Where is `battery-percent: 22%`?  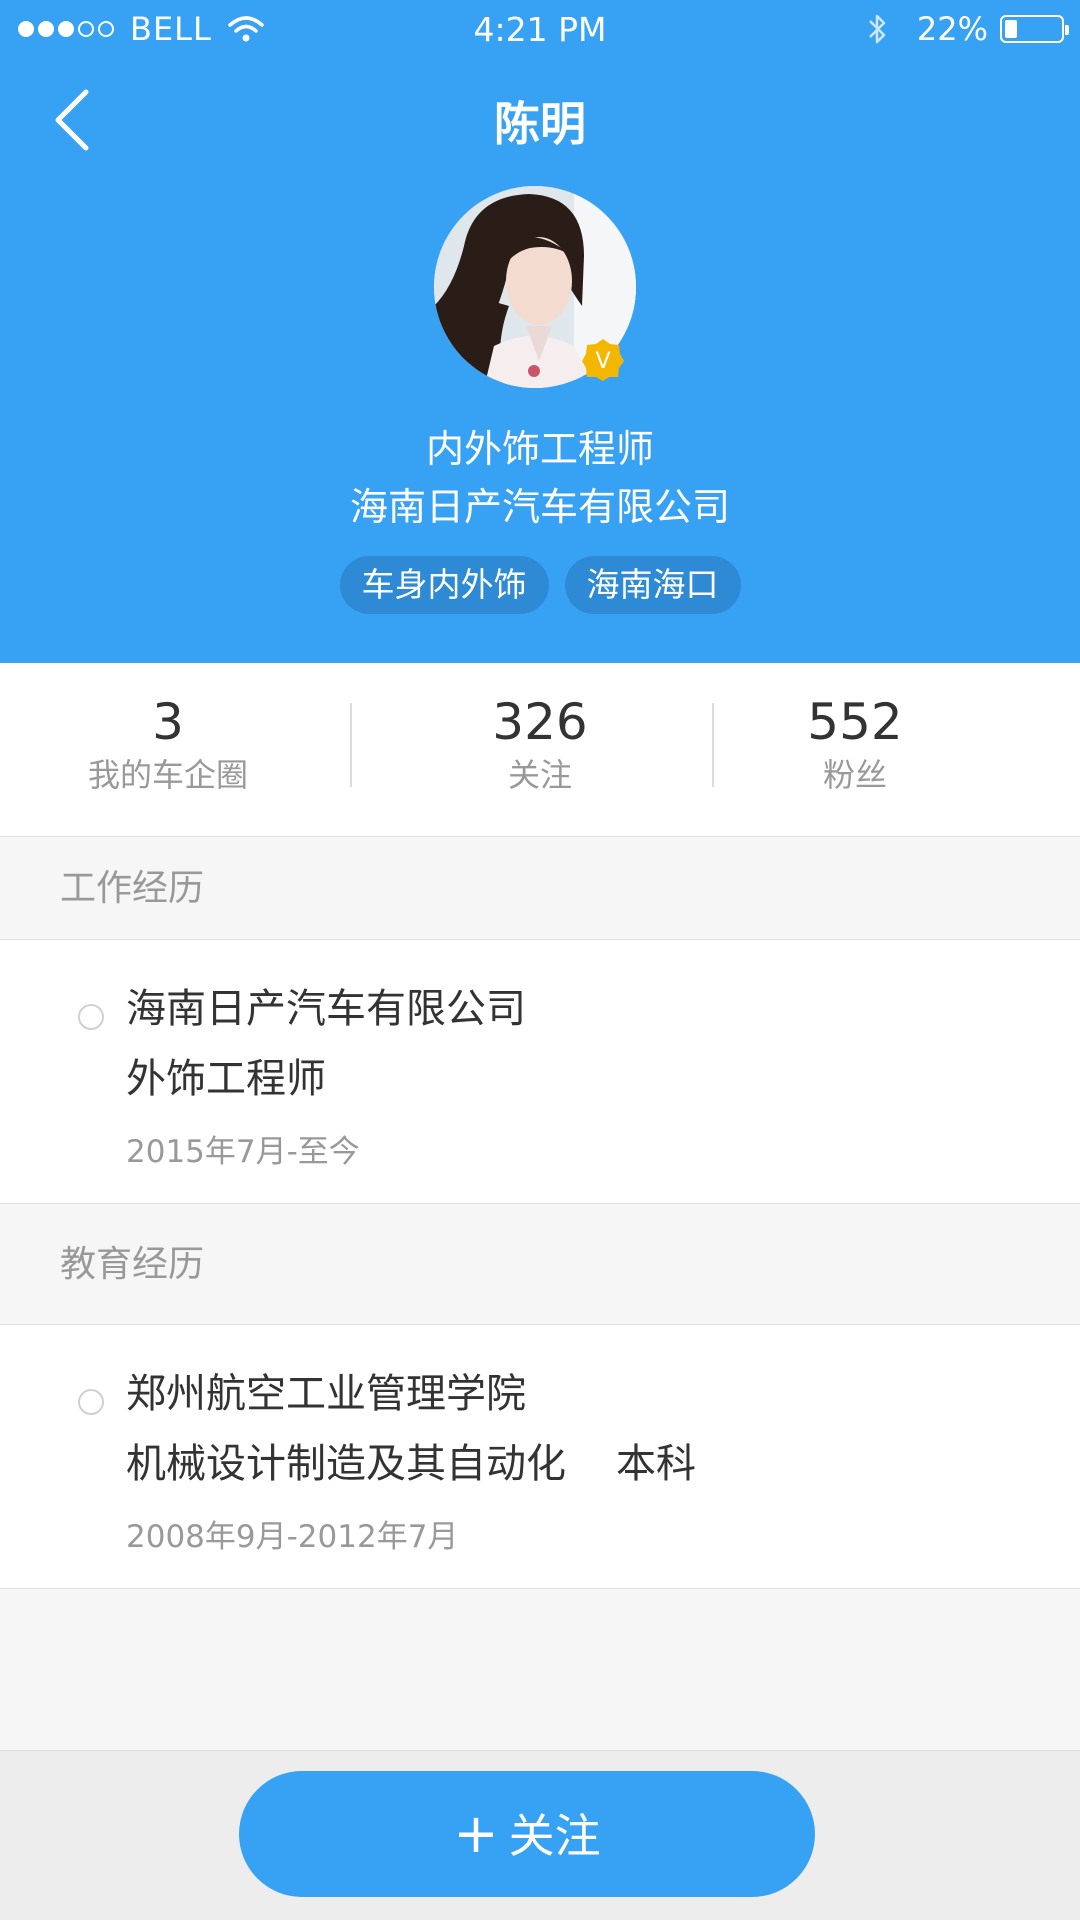 battery-percent: 22% is located at coordinates (952, 29).